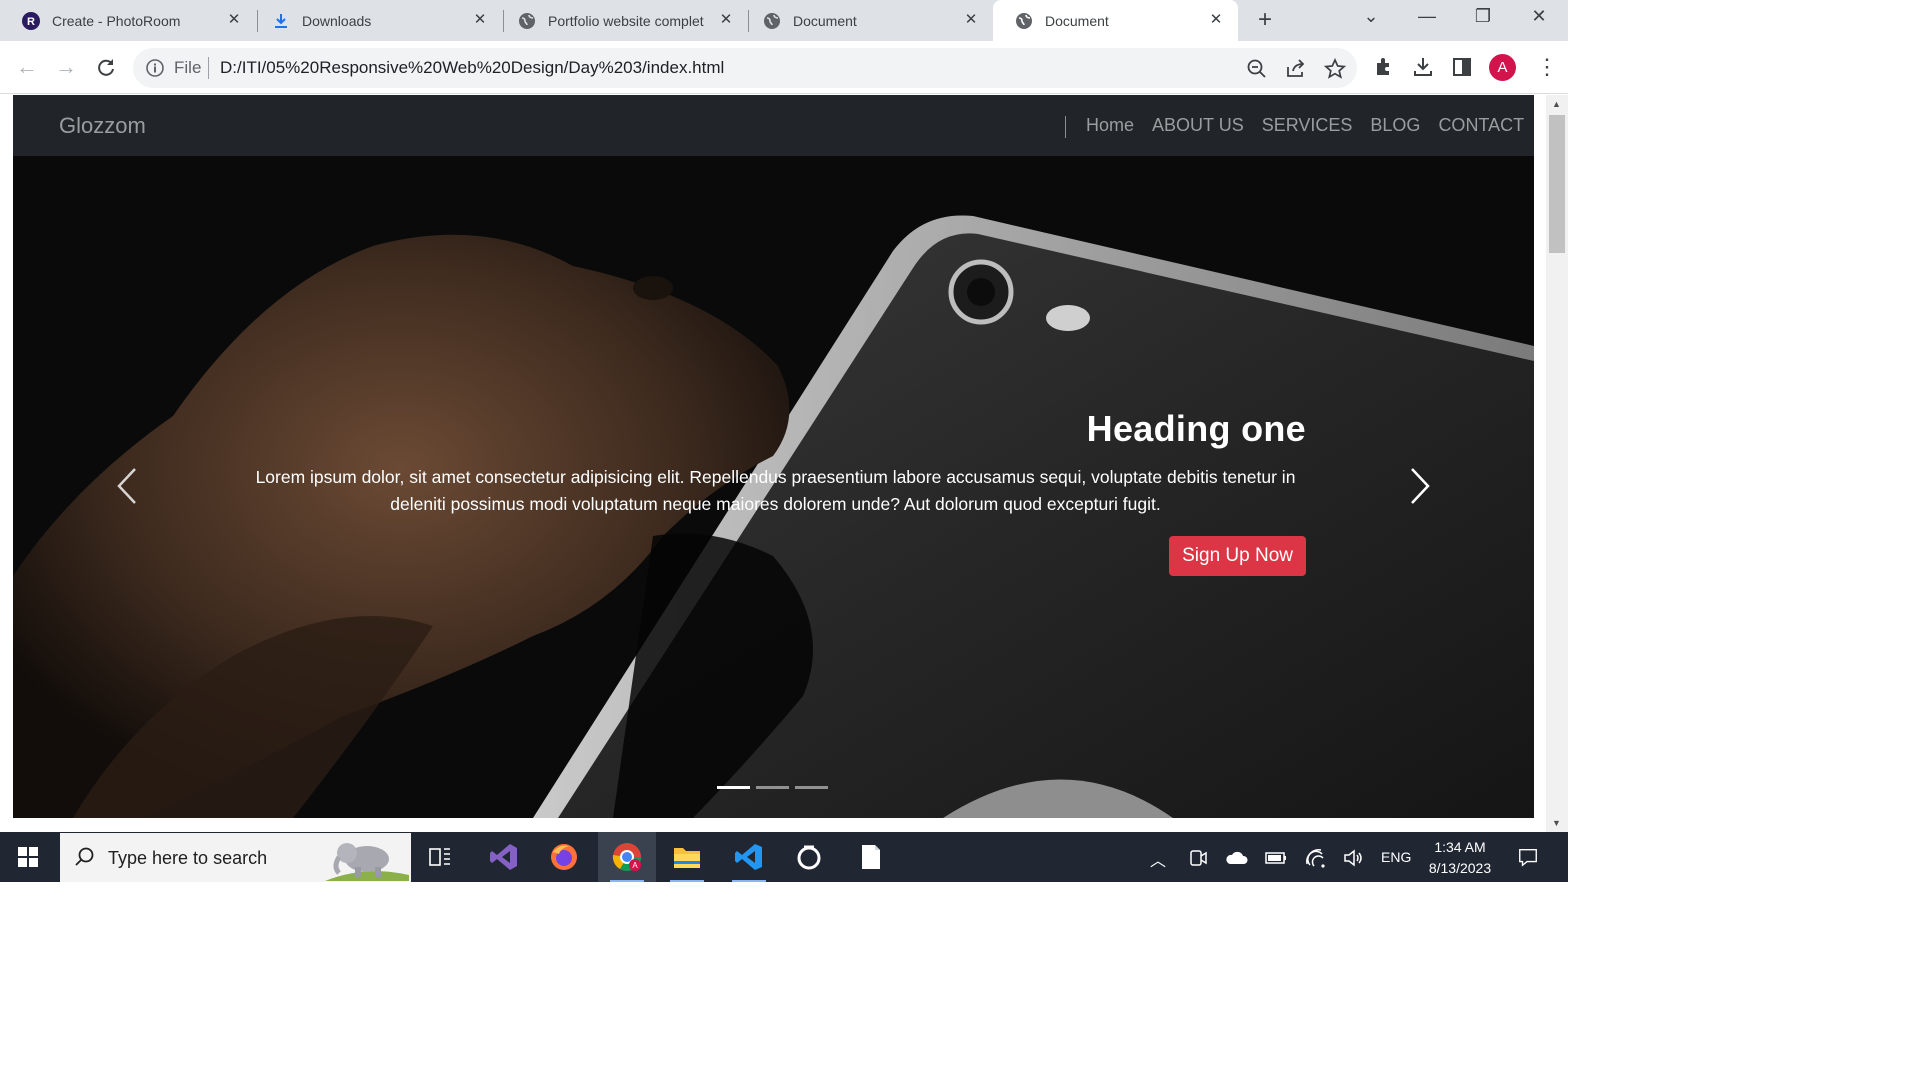  Describe the element at coordinates (367, 862) in the screenshot. I see `elephant-illustration-icon` at that location.